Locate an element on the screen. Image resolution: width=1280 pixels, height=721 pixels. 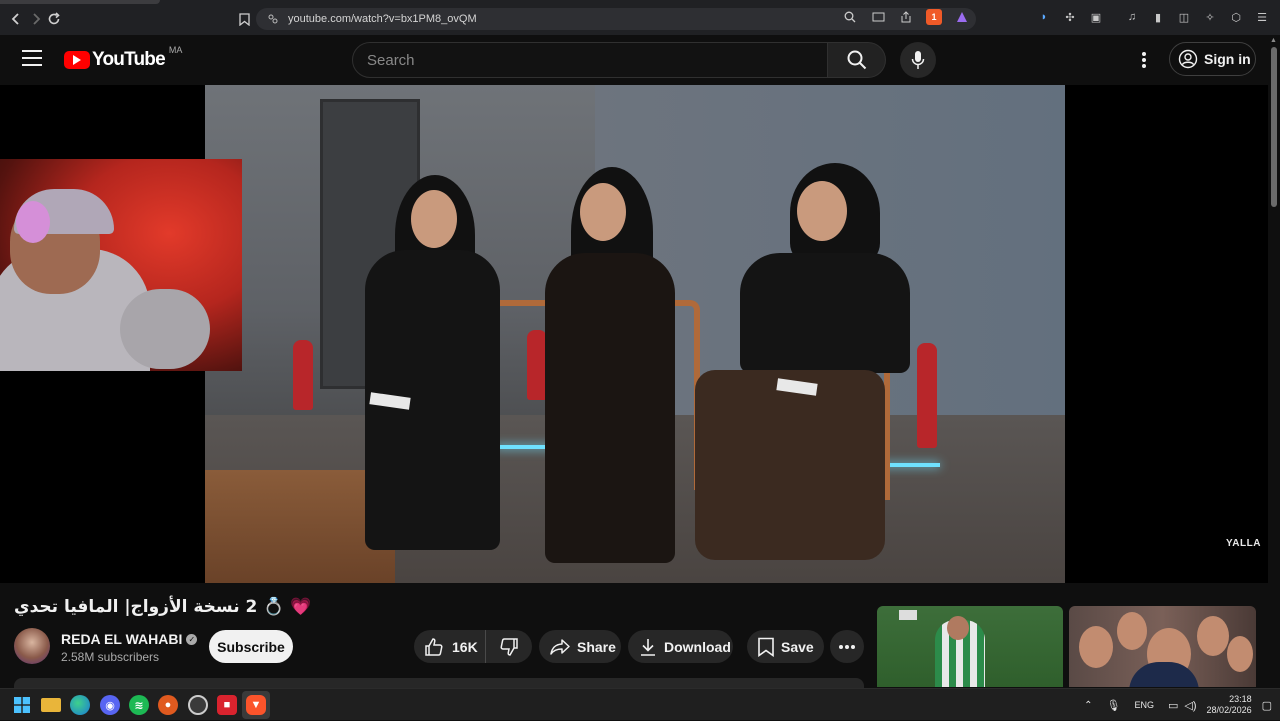
channel-name-row: REDA EL WAHABI ✓ is located at coordinates (129, 639).